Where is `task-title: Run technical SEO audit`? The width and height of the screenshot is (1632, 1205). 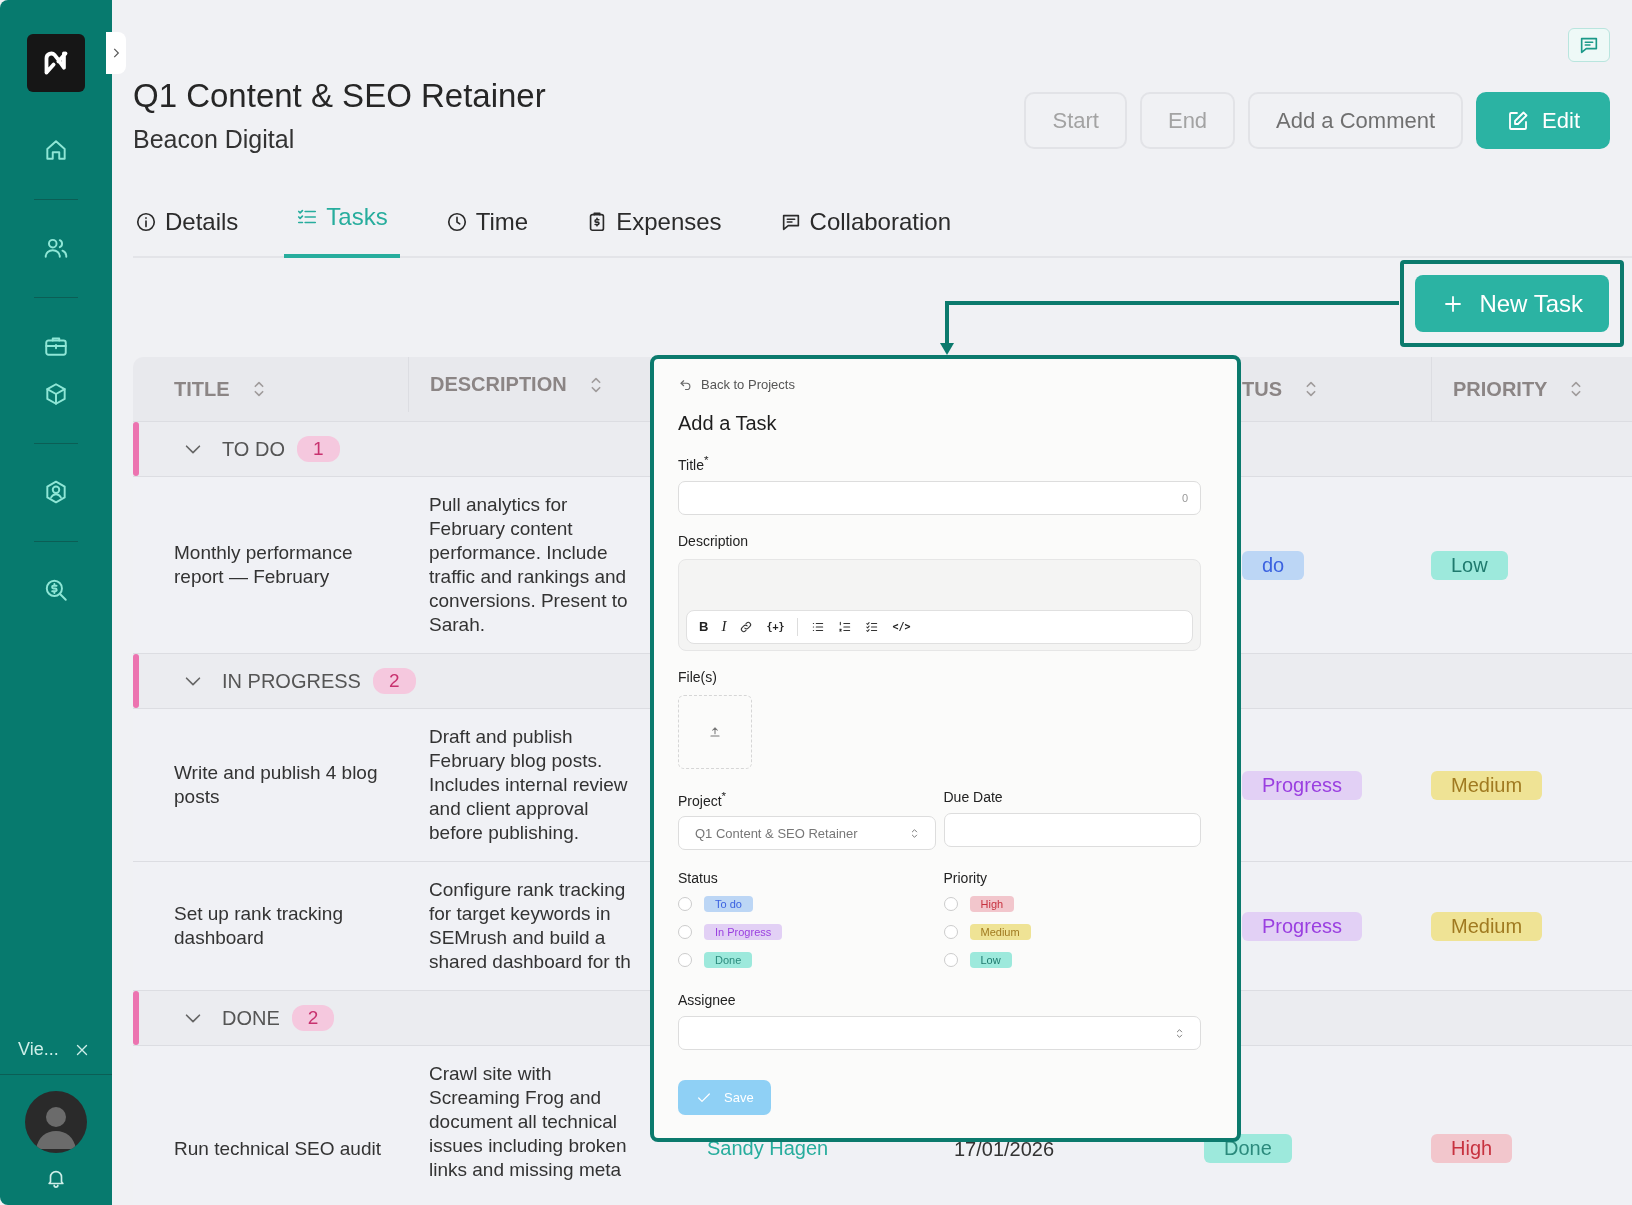 task-title: Run technical SEO audit is located at coordinates (277, 1148).